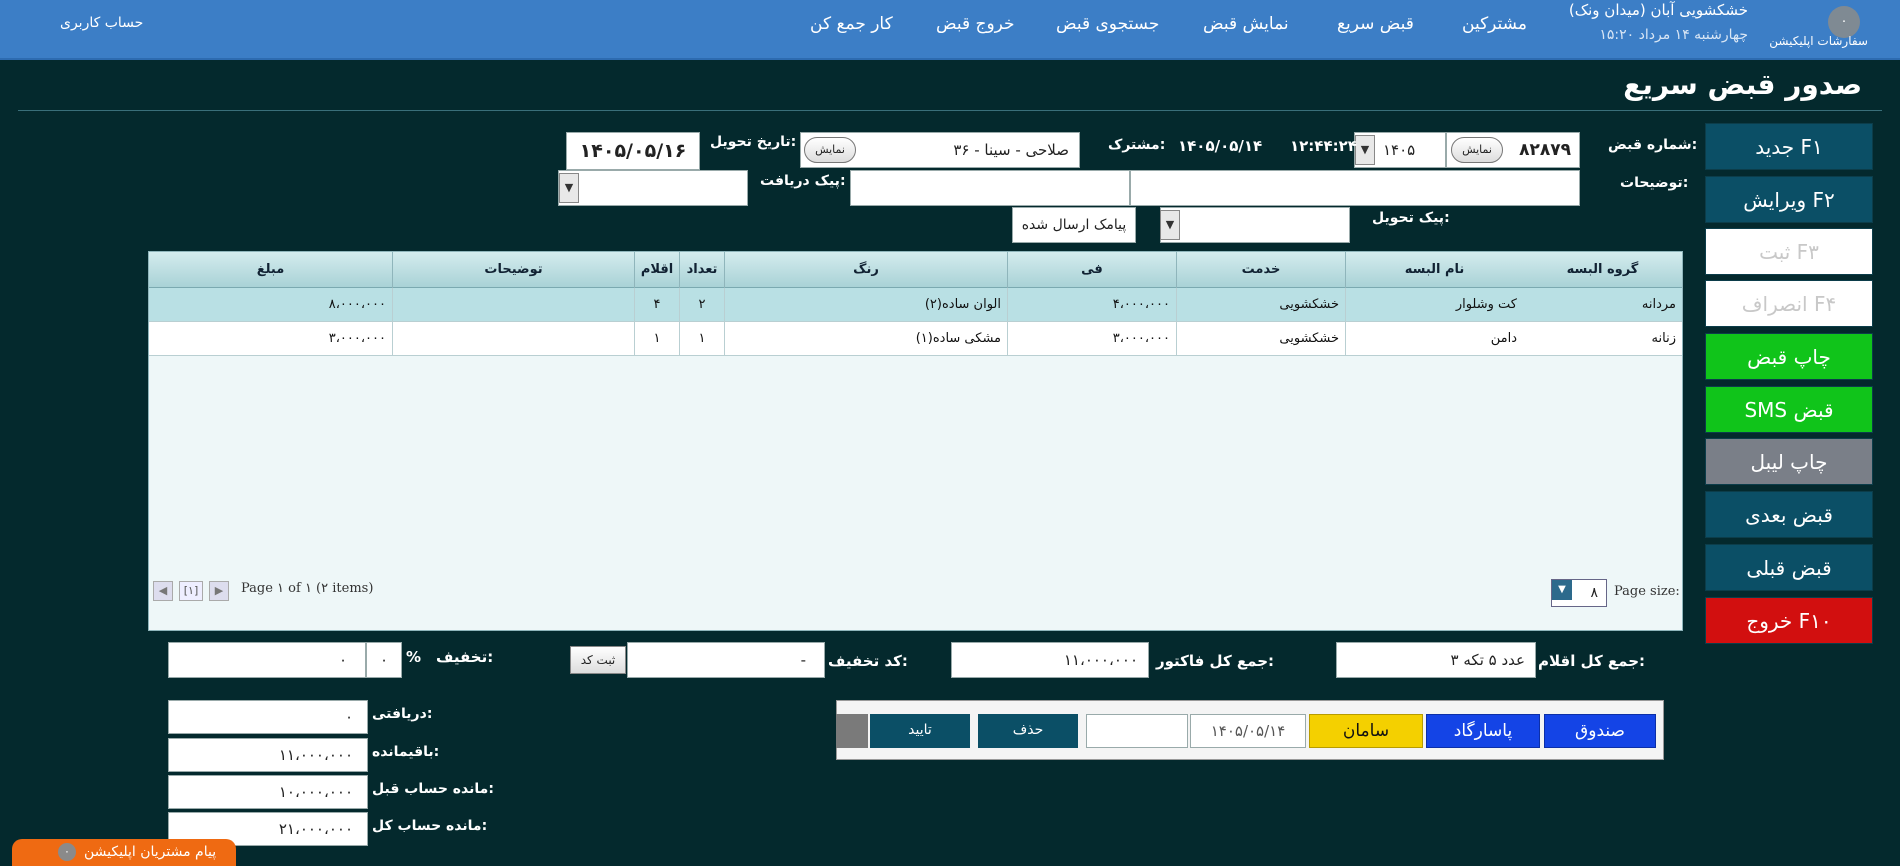 The height and width of the screenshot is (866, 1900). I want to click on pager-page-number: [۱], so click(191, 591).